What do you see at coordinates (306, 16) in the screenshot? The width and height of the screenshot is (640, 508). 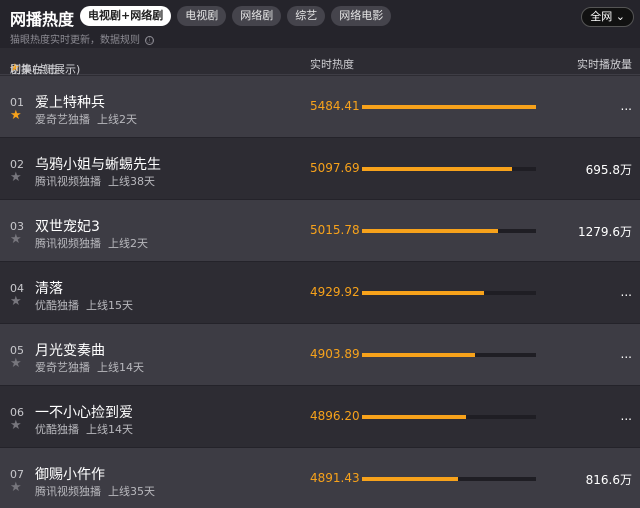 I see `tab-variety: 综艺` at bounding box center [306, 16].